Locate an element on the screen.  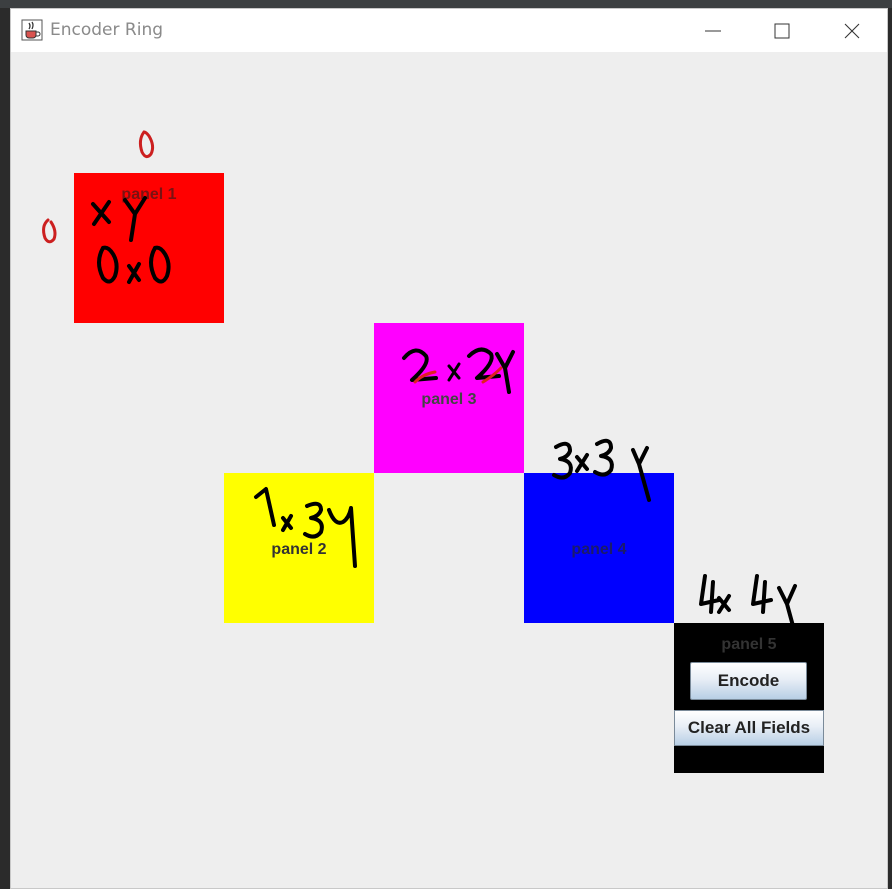
close-icon is located at coordinates (852, 30).